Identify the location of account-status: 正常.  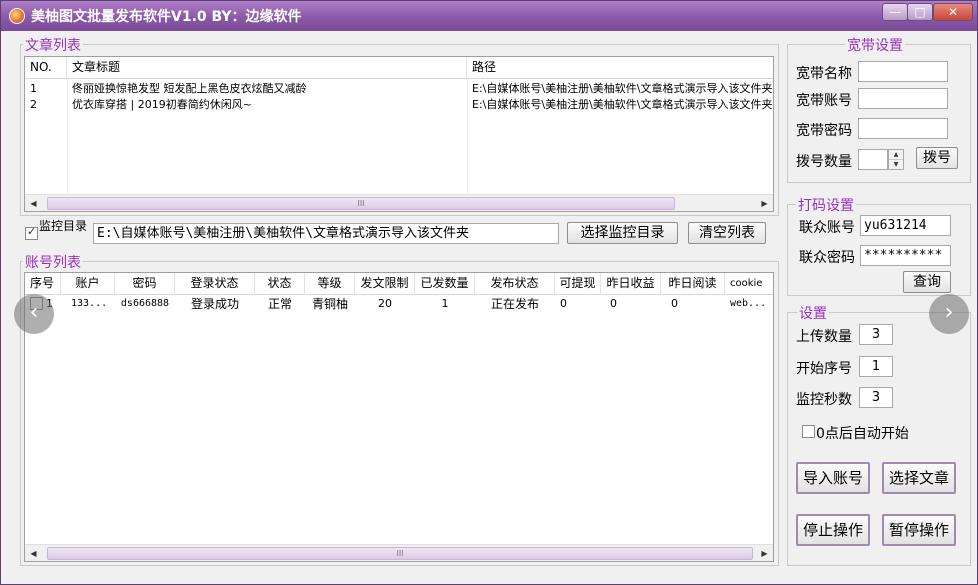
(279, 304).